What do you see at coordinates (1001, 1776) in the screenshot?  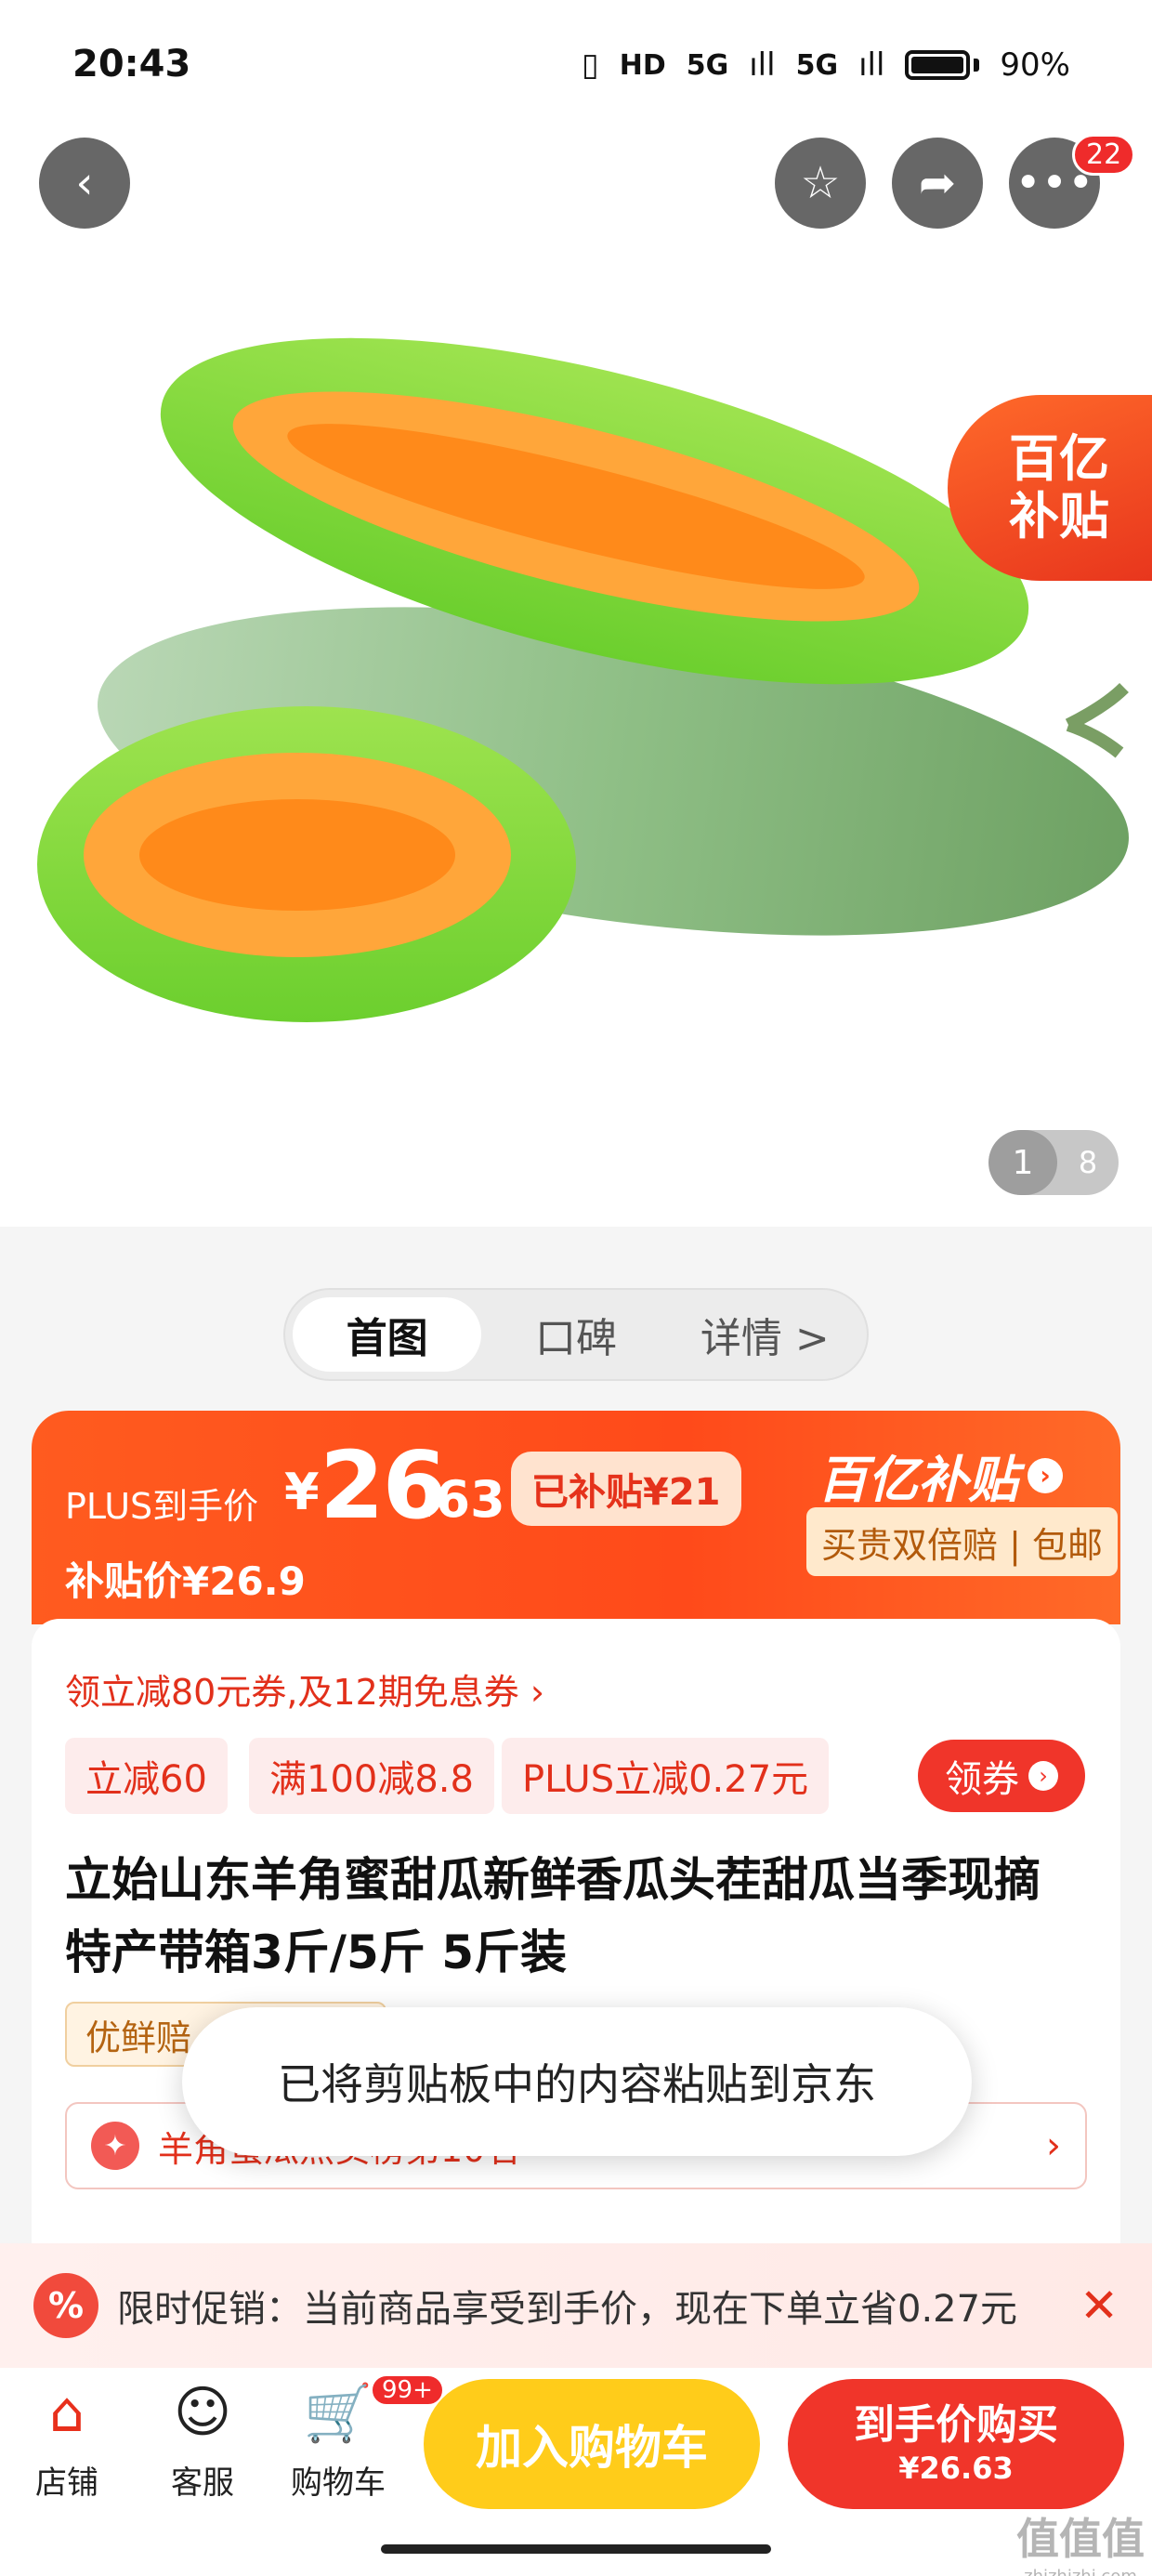 I see `get-coupon-button: 领券 ›` at bounding box center [1001, 1776].